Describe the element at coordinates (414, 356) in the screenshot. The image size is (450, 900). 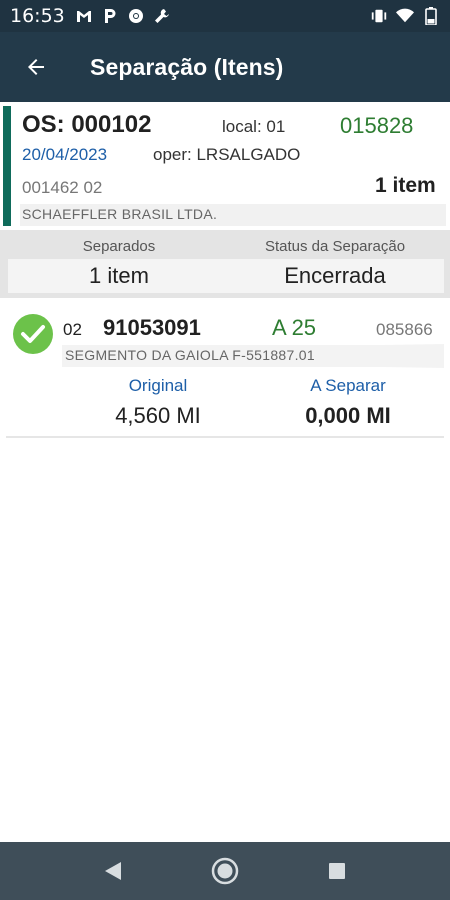
I see `description-fade` at that location.